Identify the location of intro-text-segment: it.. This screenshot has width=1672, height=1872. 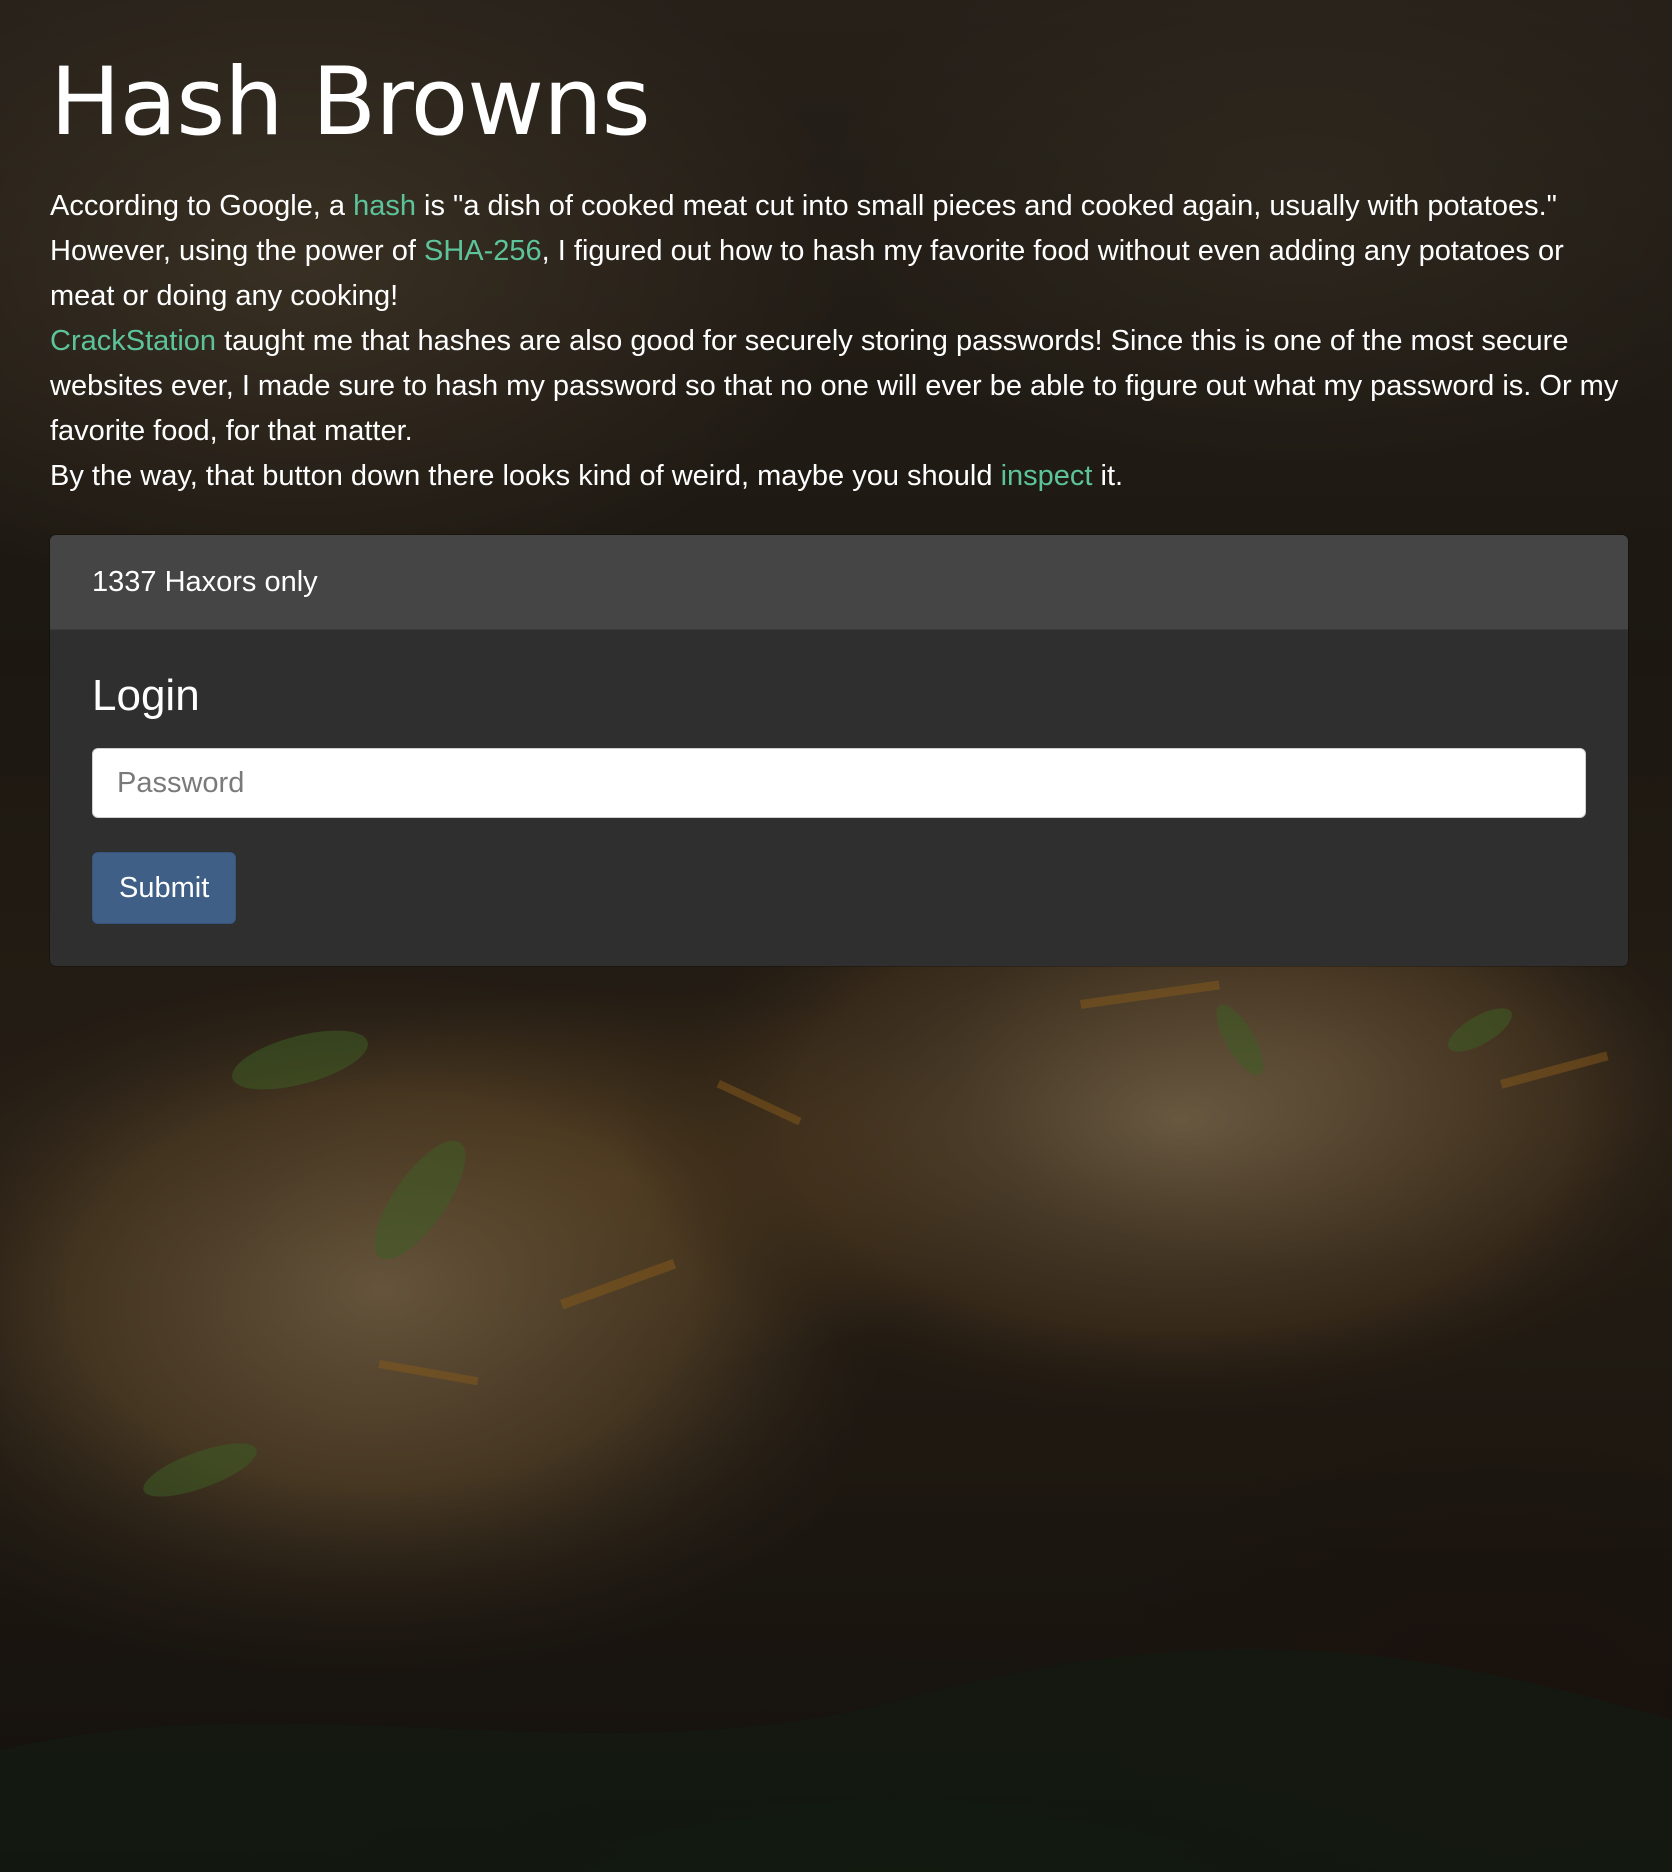
(1108, 476).